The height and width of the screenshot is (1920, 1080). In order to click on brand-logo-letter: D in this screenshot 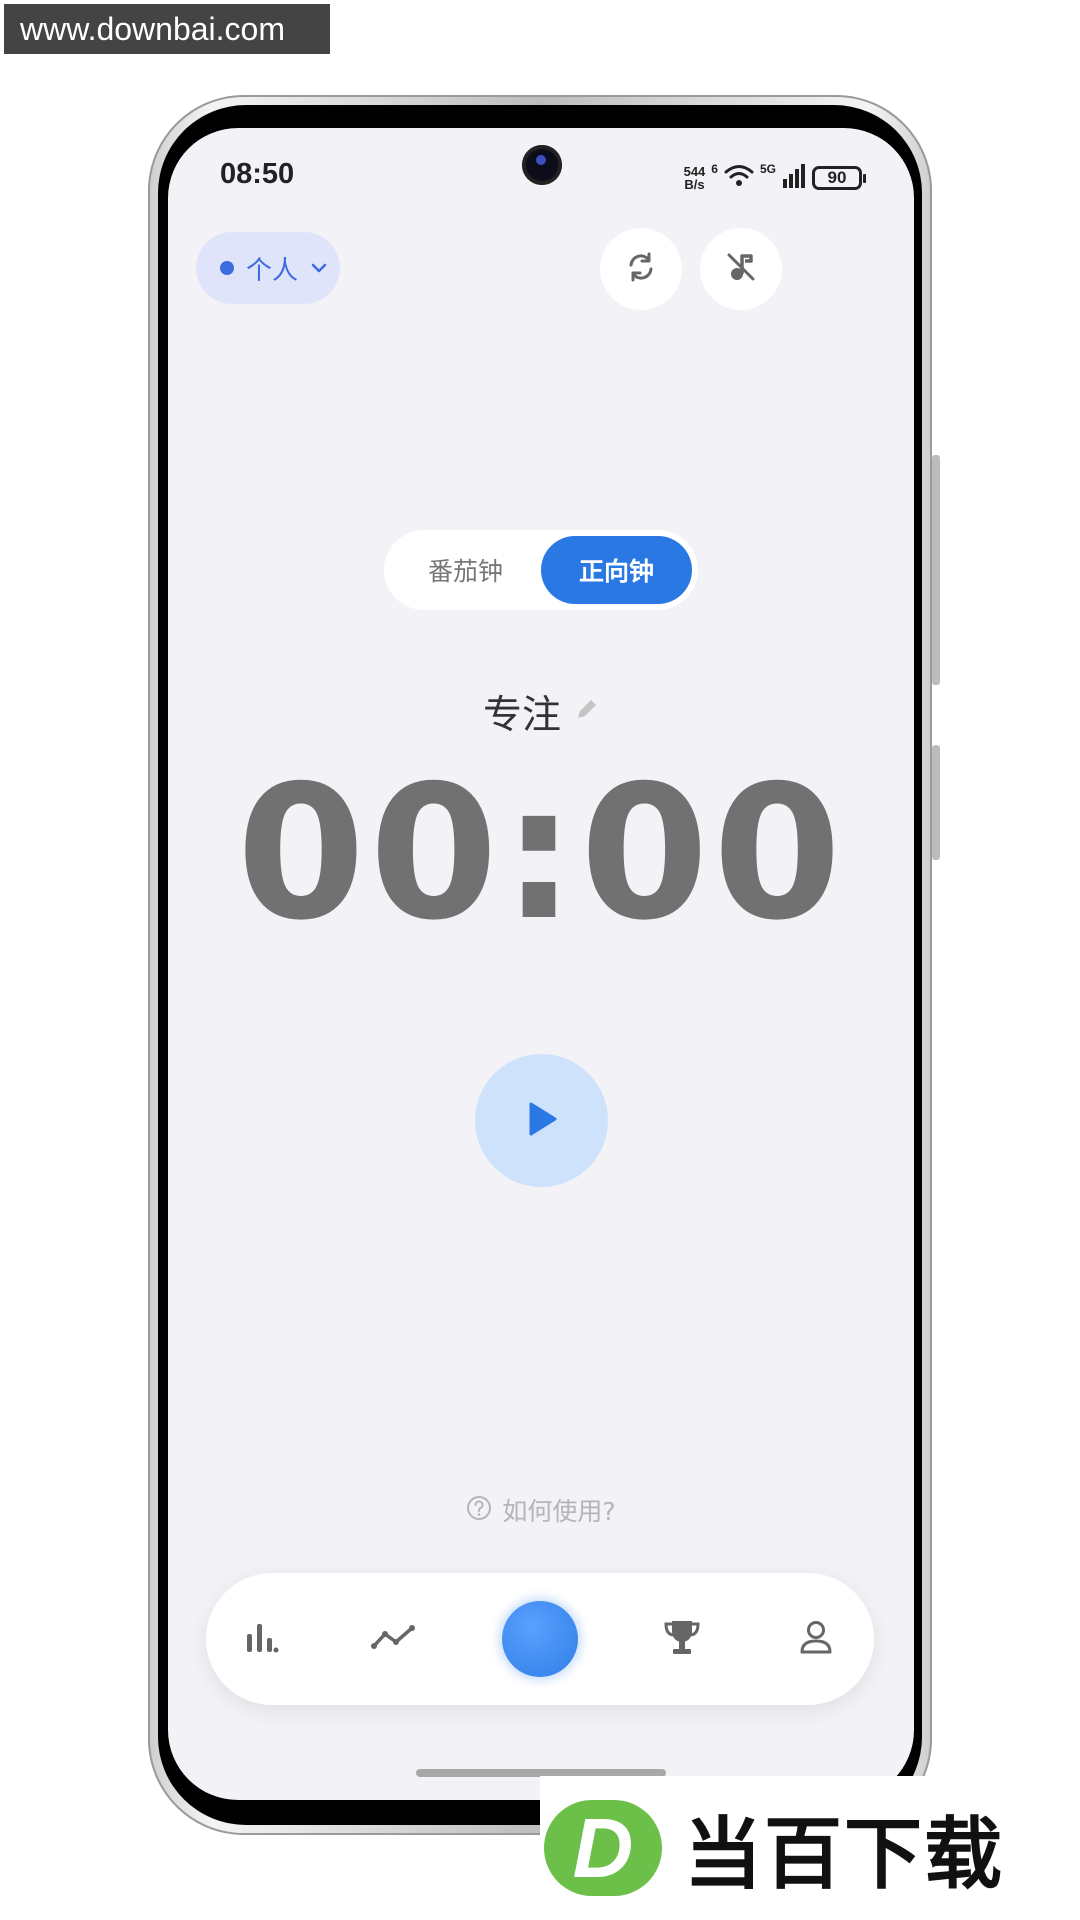, I will do `click(603, 1847)`.